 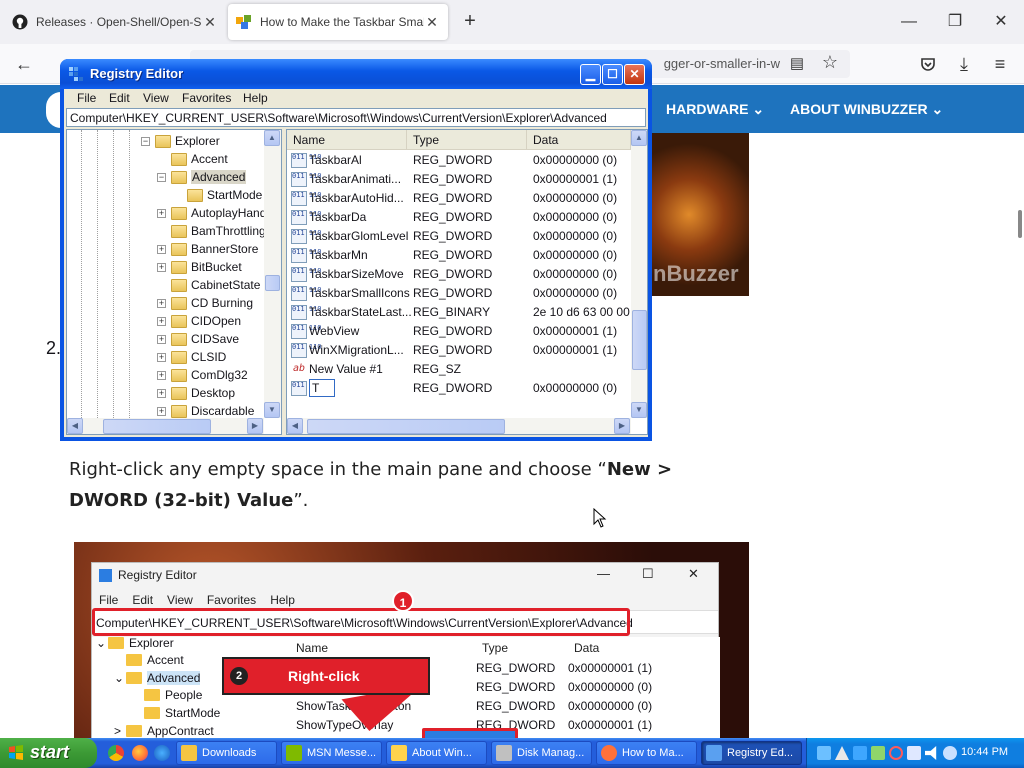 I want to click on column-type: Type, so click(x=467, y=140).